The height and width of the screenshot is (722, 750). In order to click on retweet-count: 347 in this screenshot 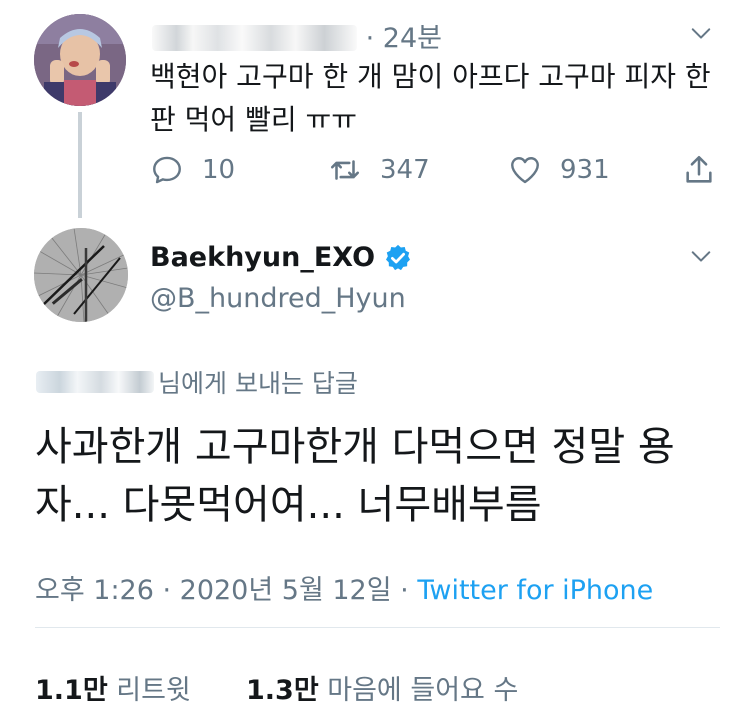, I will do `click(405, 170)`.